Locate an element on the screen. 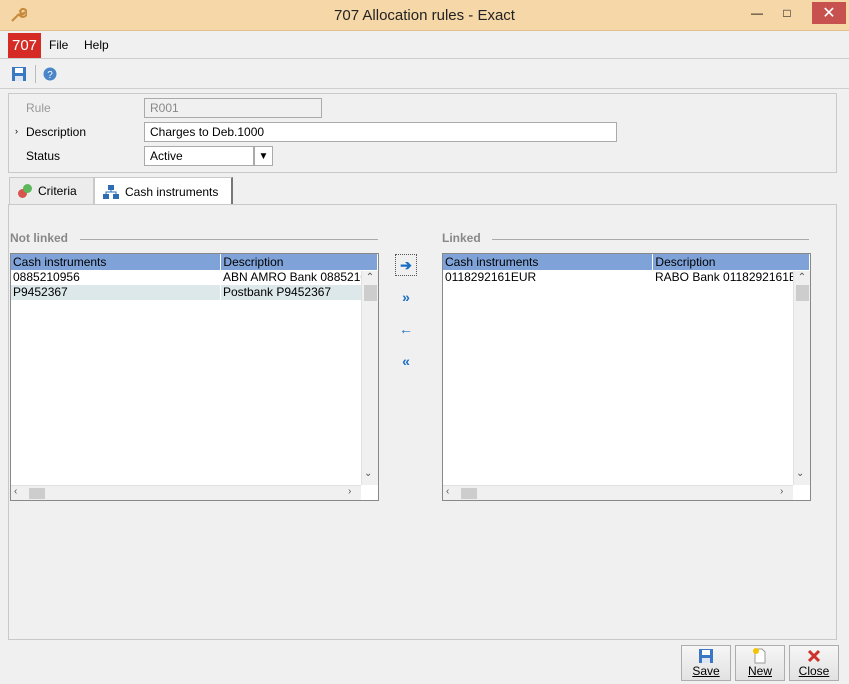 This screenshot has width=849, height=684. close-window-button: ✕ is located at coordinates (829, 13).